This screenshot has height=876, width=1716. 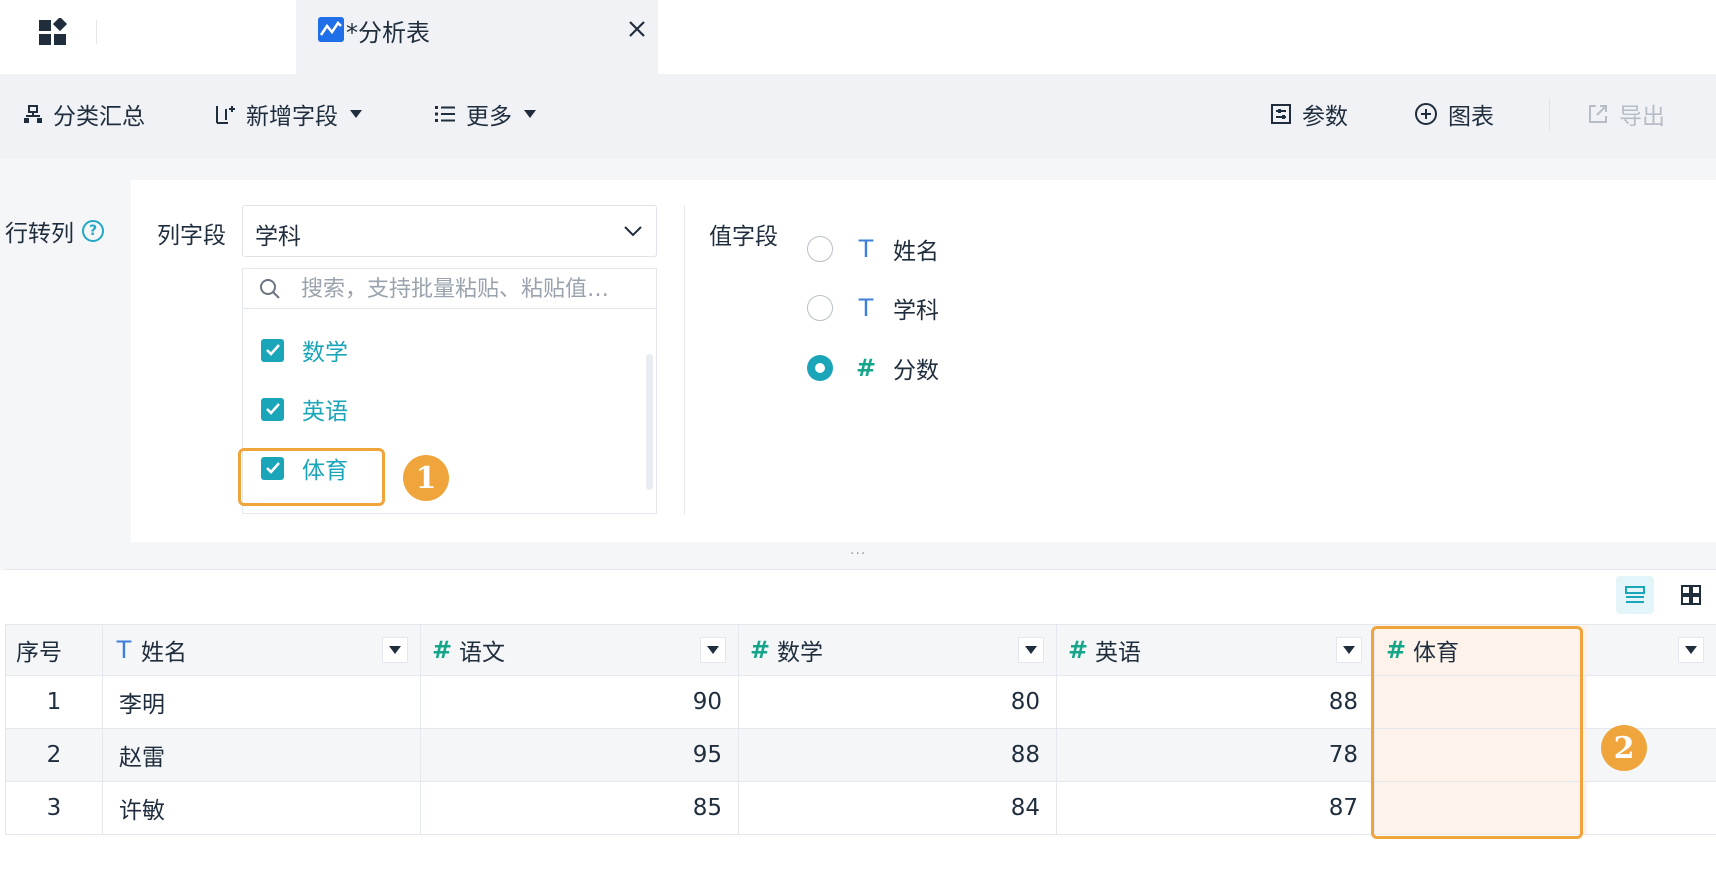 What do you see at coordinates (916, 371) in the screenshot?
I see `value-field-option-label: 分数` at bounding box center [916, 371].